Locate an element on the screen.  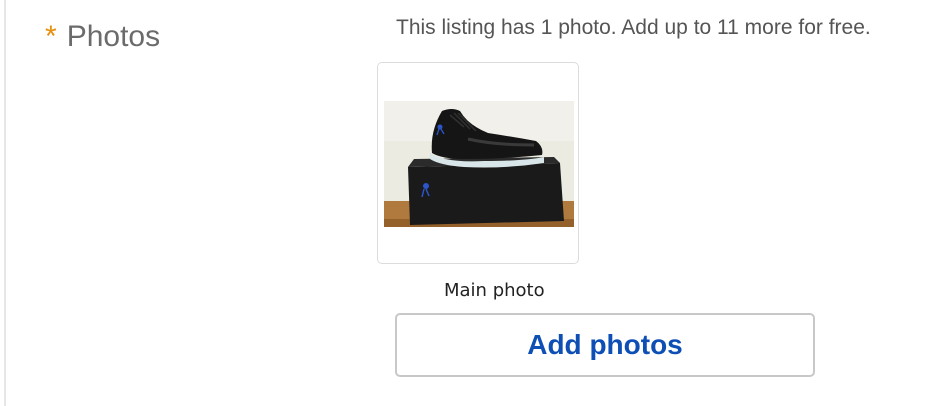
photos-field-label: * Photos is located at coordinates (102, 37).